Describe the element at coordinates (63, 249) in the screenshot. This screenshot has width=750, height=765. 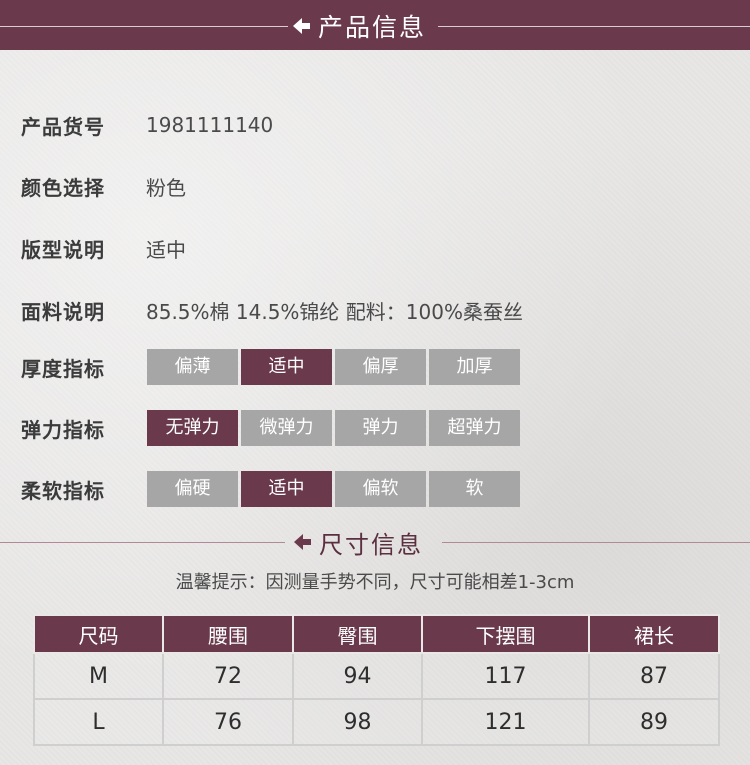
I see `info-label: 版型说明` at that location.